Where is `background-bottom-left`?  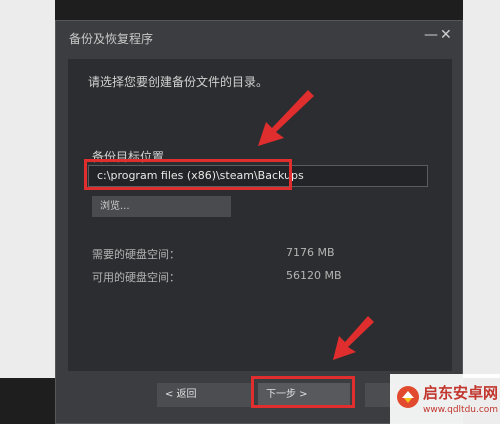 background-bottom-left is located at coordinates (27, 401).